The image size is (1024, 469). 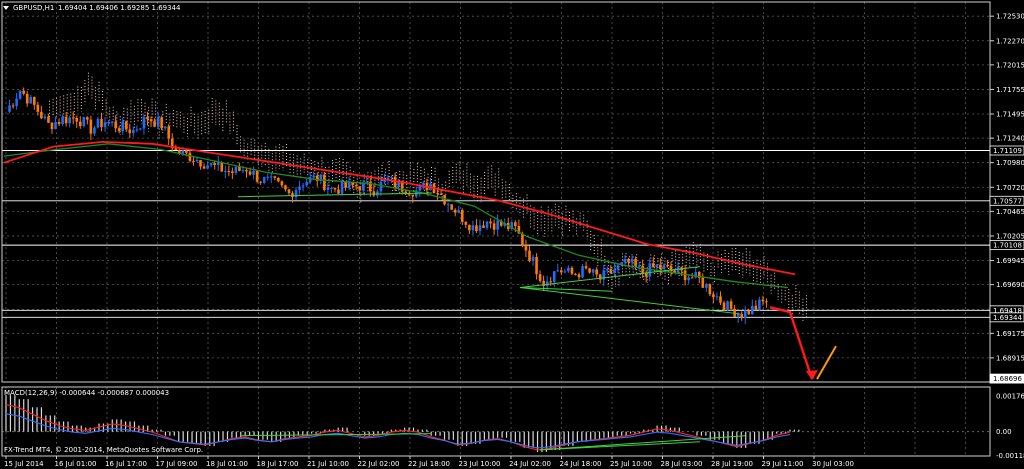 I want to click on forecast-arrows, so click(x=803, y=343).